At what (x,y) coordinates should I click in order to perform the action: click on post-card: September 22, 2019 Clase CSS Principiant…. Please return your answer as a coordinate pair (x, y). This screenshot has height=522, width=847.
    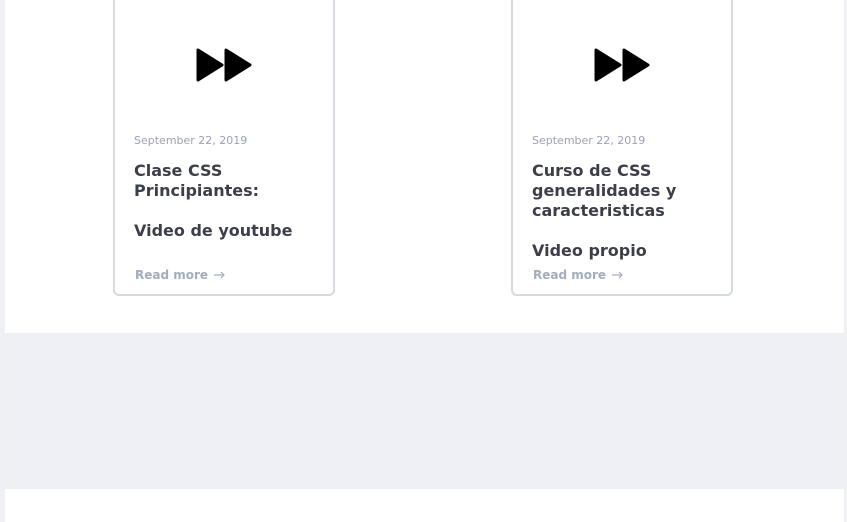
    Looking at the image, I should click on (224, 148).